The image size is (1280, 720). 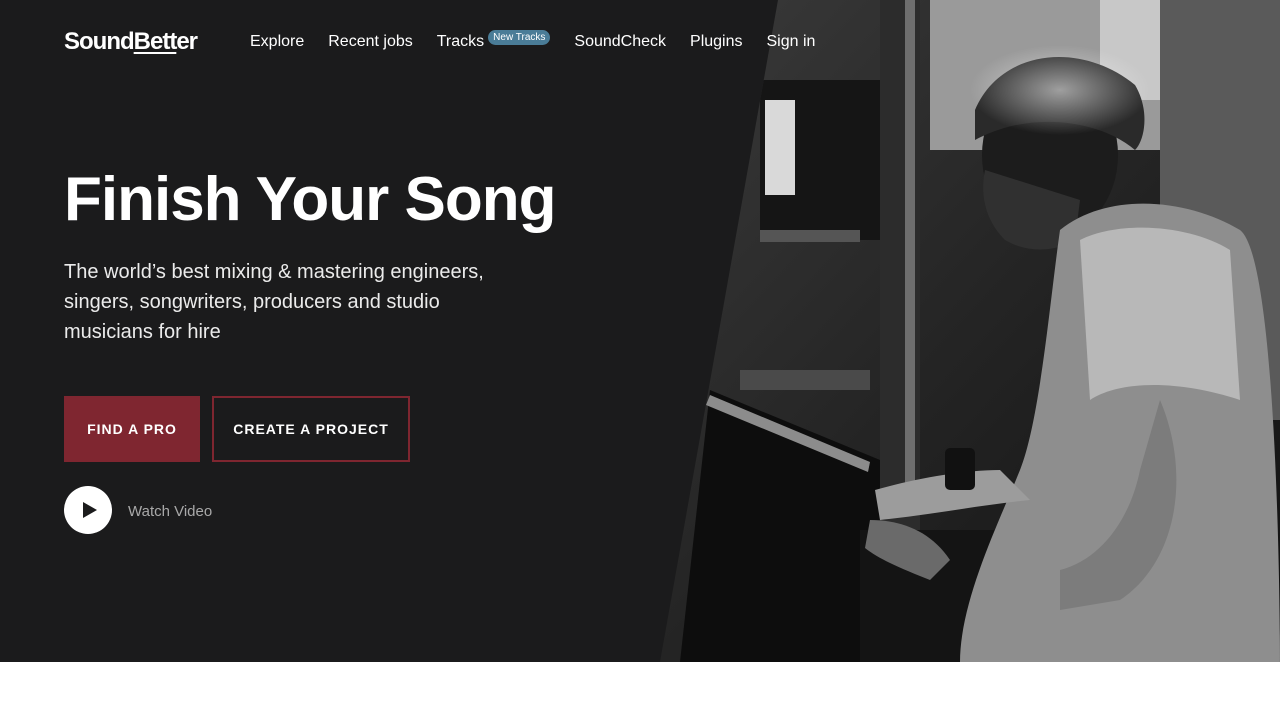 I want to click on play-video-button, so click(x=88, y=510).